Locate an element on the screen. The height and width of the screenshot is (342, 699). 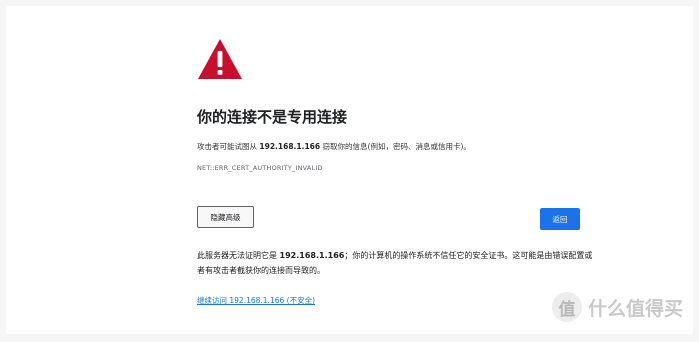
back-button: 返回 is located at coordinates (560, 219).